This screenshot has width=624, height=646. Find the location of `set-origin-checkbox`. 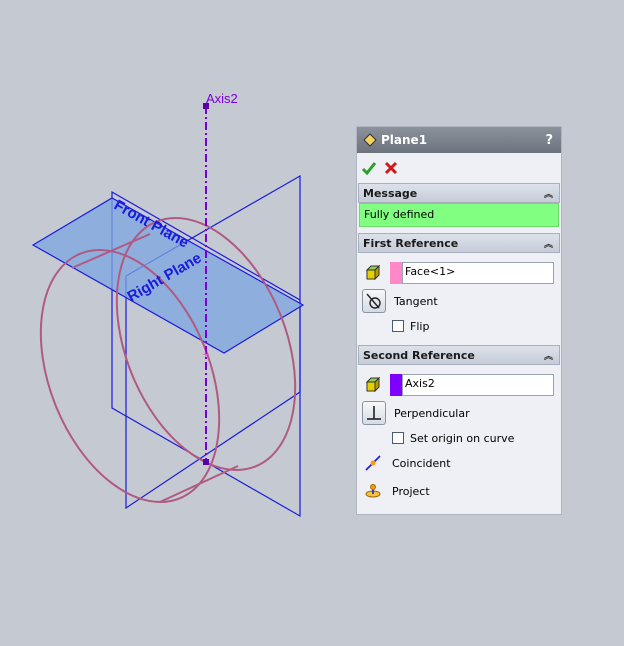

set-origin-checkbox is located at coordinates (398, 438).